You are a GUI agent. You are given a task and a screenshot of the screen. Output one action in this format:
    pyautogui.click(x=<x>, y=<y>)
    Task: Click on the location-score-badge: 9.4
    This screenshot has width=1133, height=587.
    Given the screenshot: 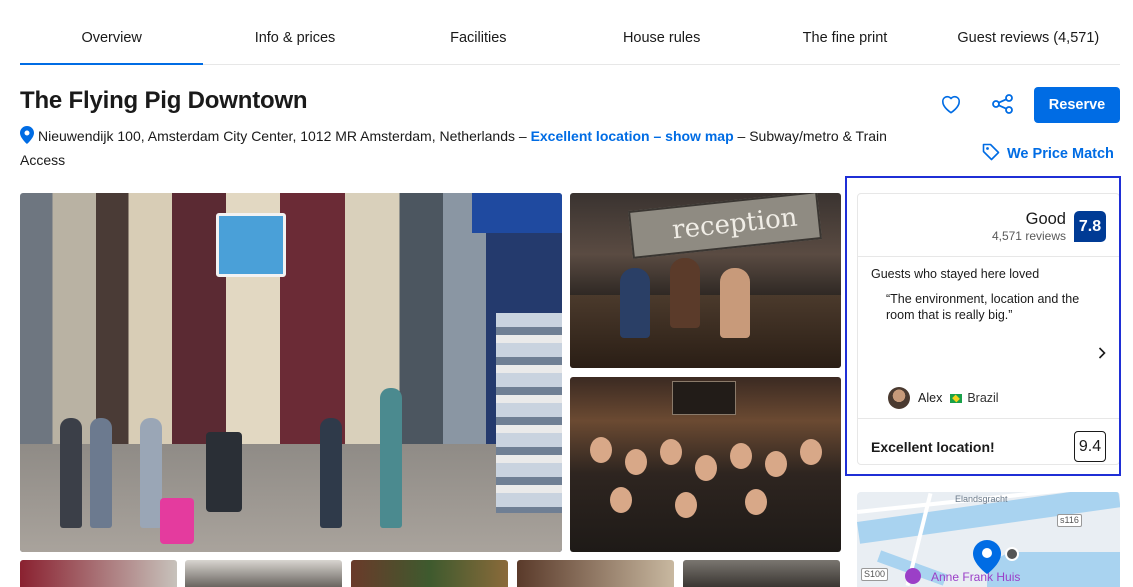 What is the action you would take?
    pyautogui.click(x=1090, y=446)
    